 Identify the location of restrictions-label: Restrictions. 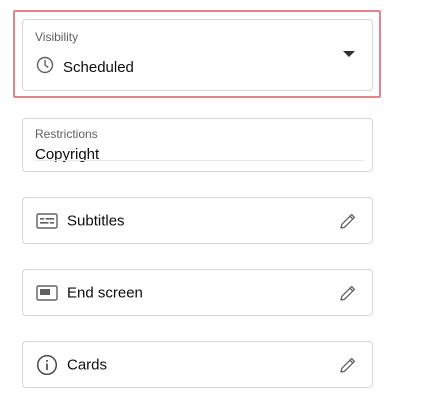
(66, 134).